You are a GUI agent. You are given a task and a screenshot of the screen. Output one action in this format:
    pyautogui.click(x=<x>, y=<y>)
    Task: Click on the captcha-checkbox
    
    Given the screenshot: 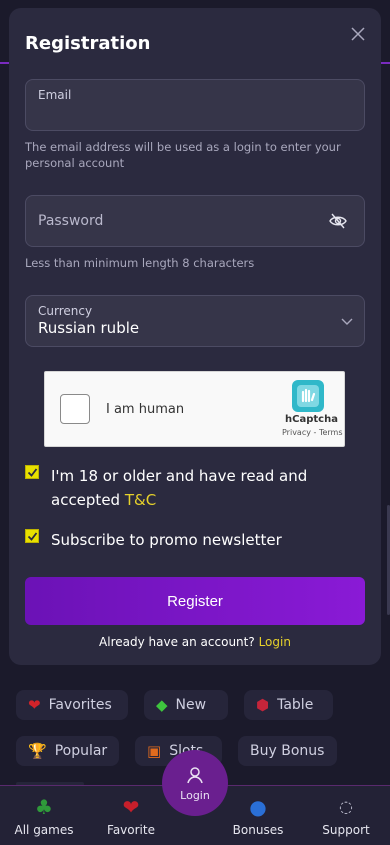 What is the action you would take?
    pyautogui.click(x=75, y=409)
    